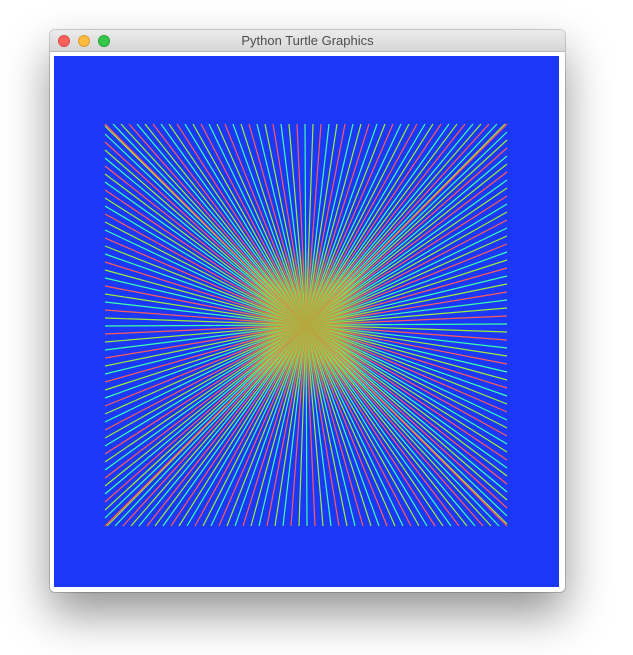 This screenshot has width=633, height=655. Describe the element at coordinates (306, 325) in the screenshot. I see `center-glow` at that location.